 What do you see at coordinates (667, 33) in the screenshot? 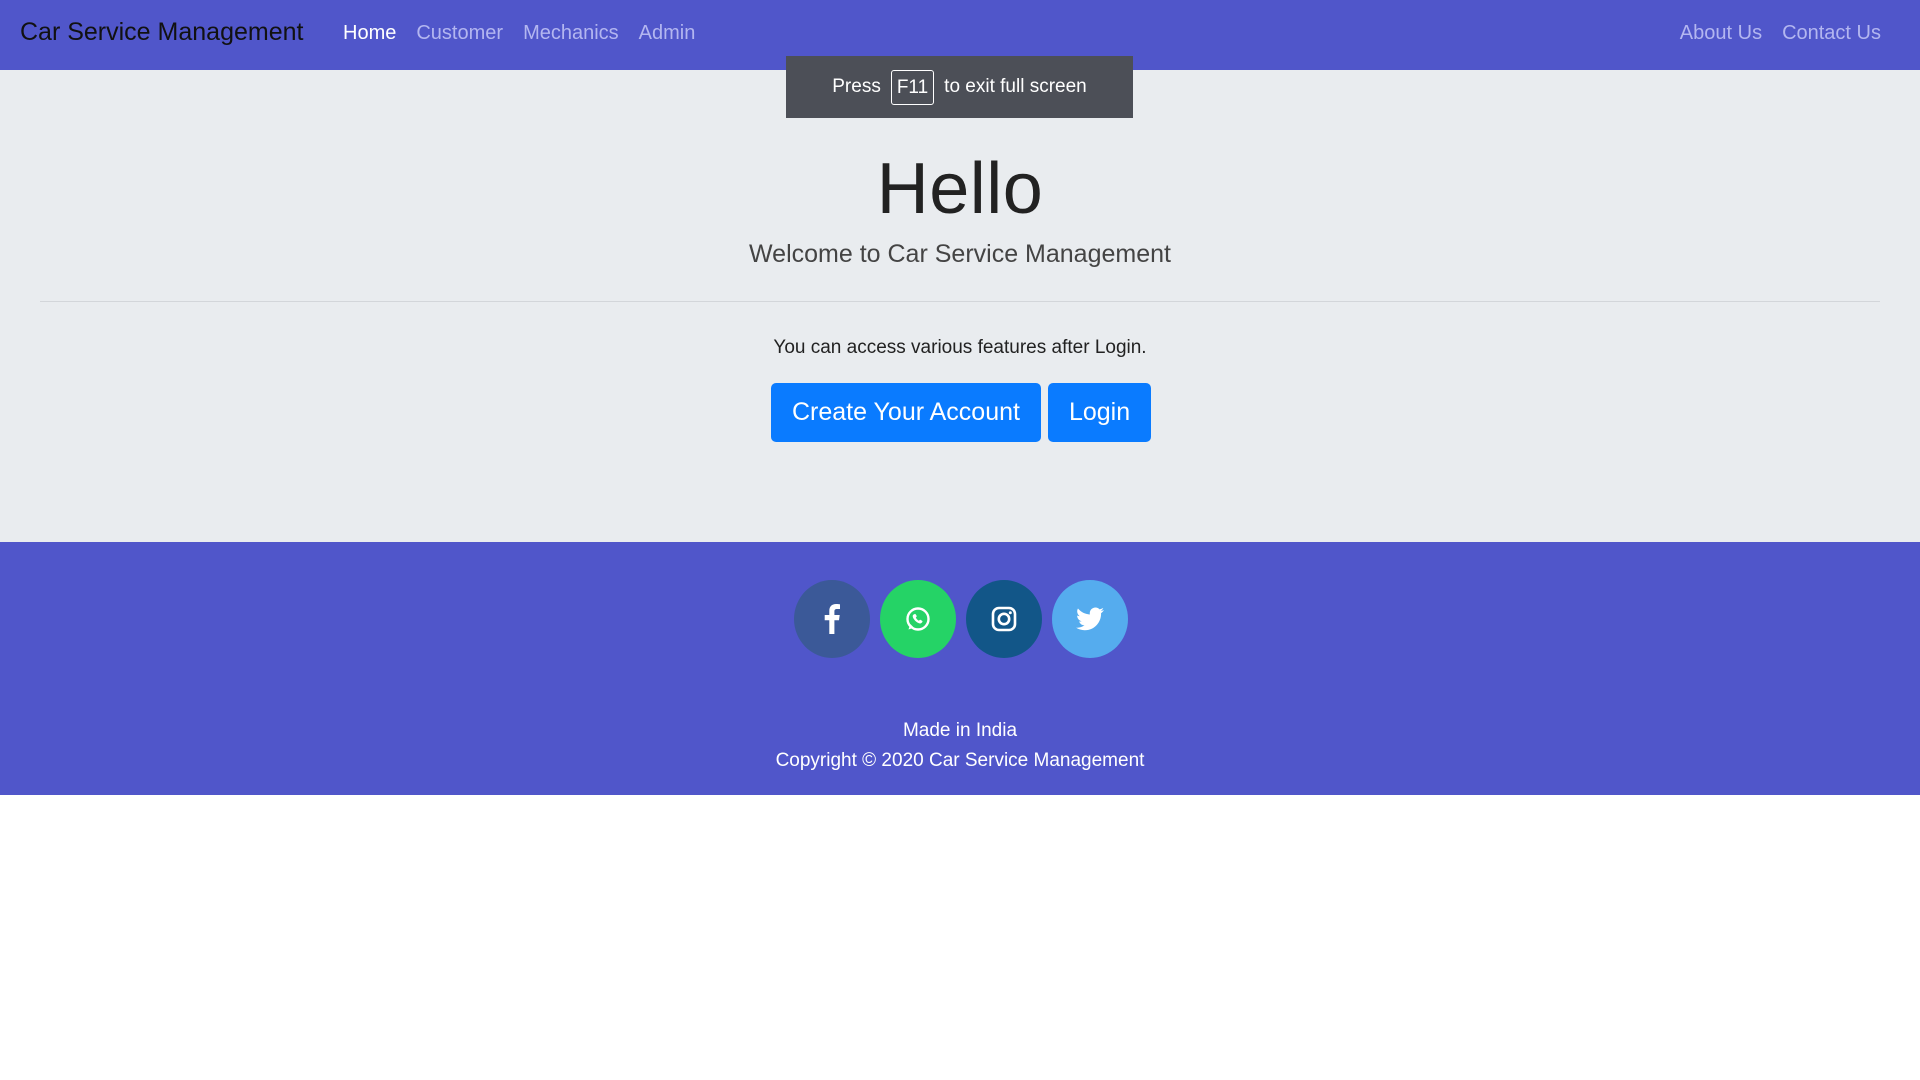
I see `nav-admin: Admin` at bounding box center [667, 33].